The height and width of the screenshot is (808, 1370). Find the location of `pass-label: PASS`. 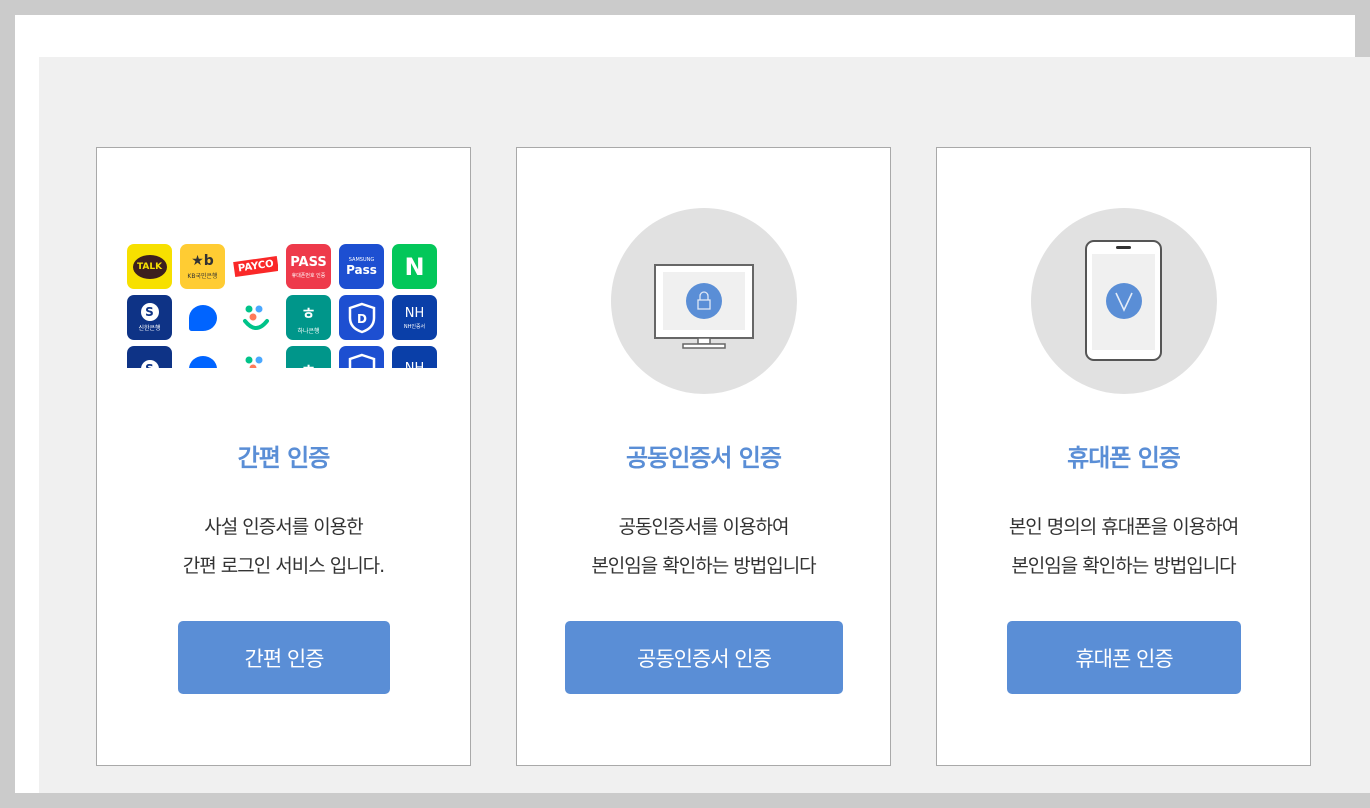

pass-label: PASS is located at coordinates (308, 262).